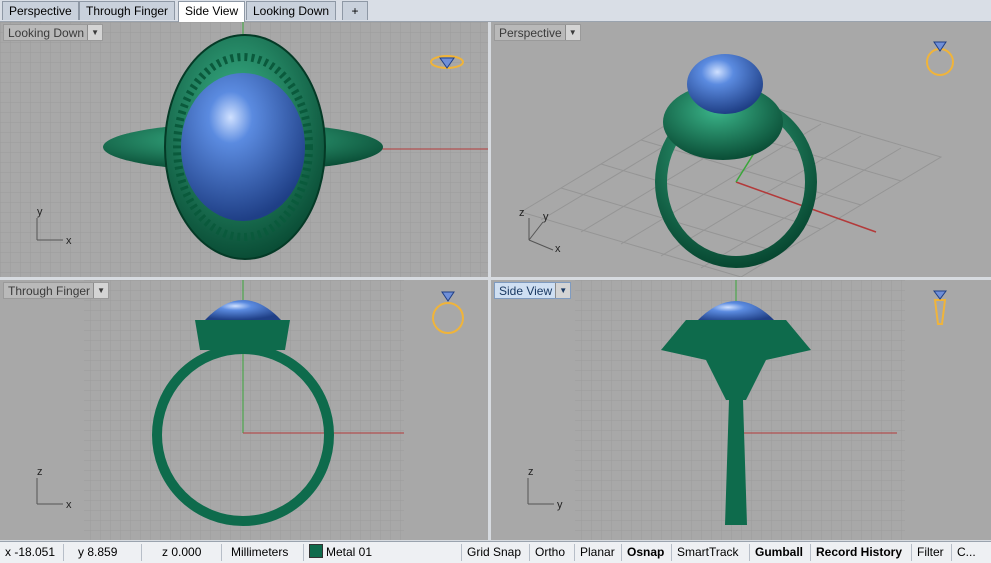  I want to click on layer-color-swatch, so click(316, 551).